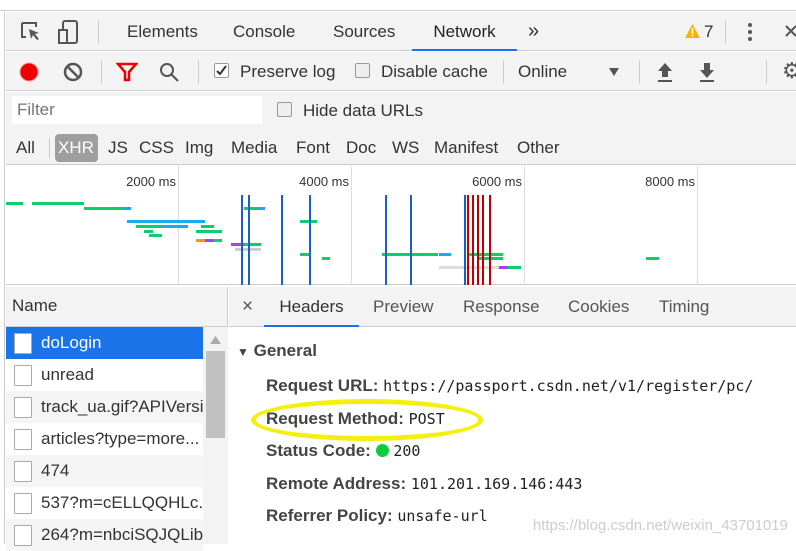 Image resolution: width=796 pixels, height=551 pixels. What do you see at coordinates (73, 72) in the screenshot?
I see `clear-icon` at bounding box center [73, 72].